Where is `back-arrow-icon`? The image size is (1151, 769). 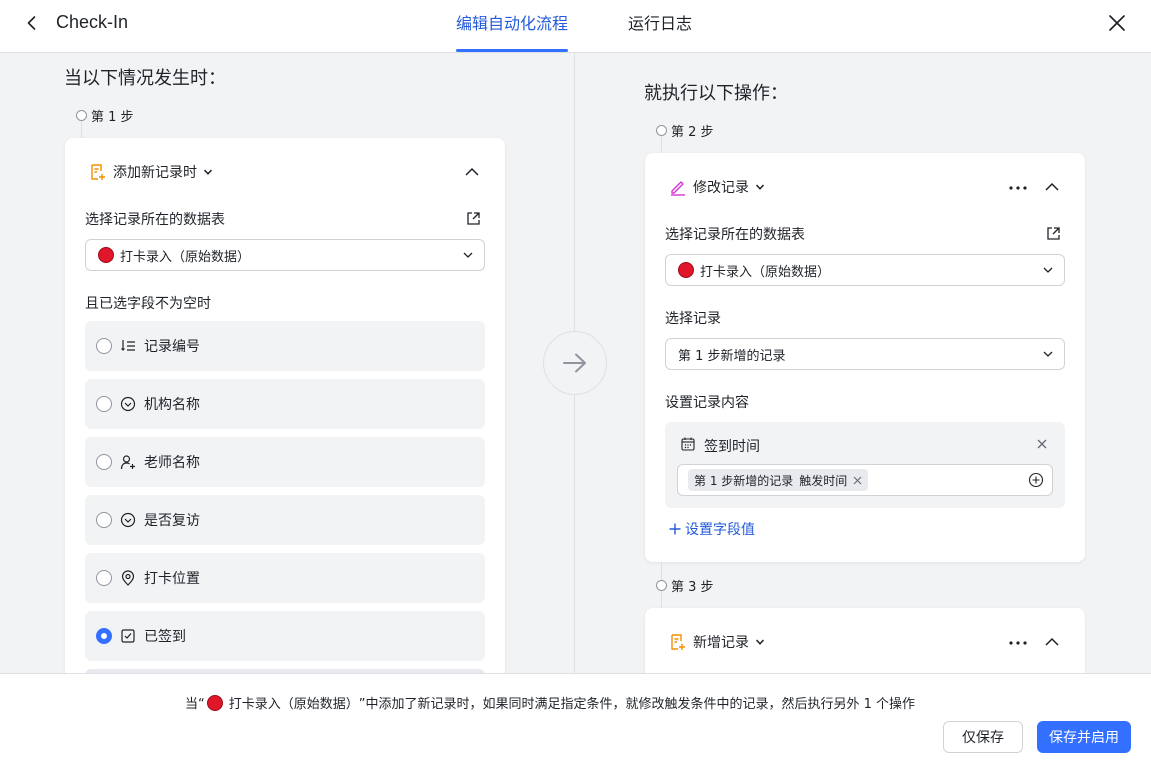
back-arrow-icon is located at coordinates (32, 23).